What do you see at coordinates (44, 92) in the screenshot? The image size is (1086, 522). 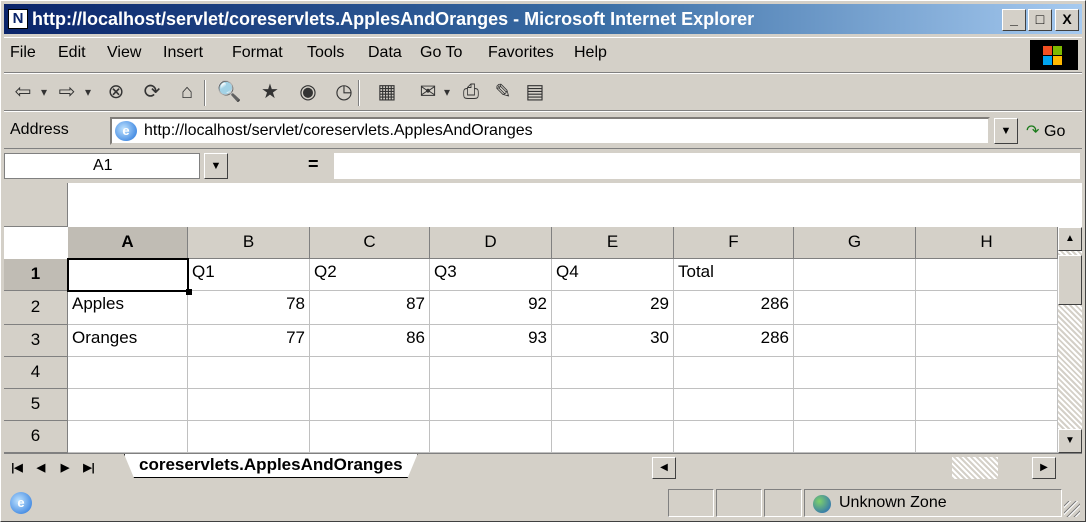 I see `back-dropdown-icon: ▾` at bounding box center [44, 92].